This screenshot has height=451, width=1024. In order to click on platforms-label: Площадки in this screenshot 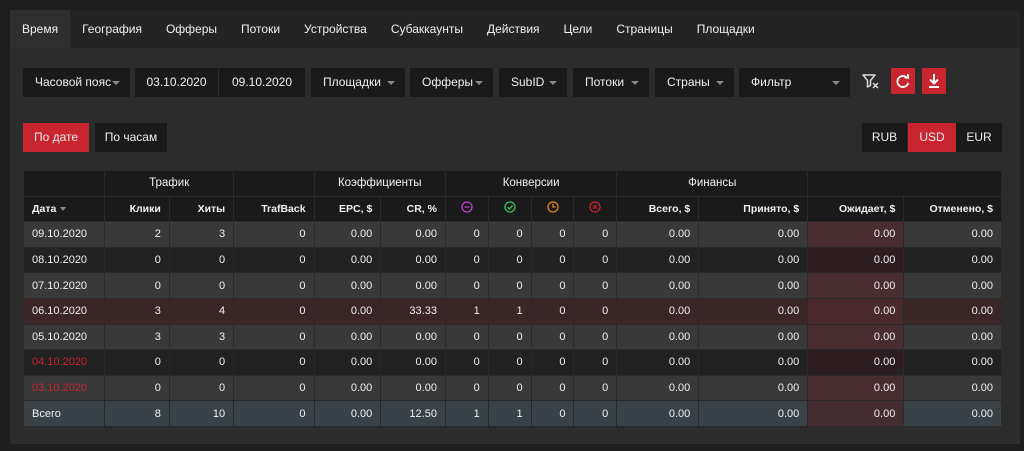, I will do `click(352, 82)`.